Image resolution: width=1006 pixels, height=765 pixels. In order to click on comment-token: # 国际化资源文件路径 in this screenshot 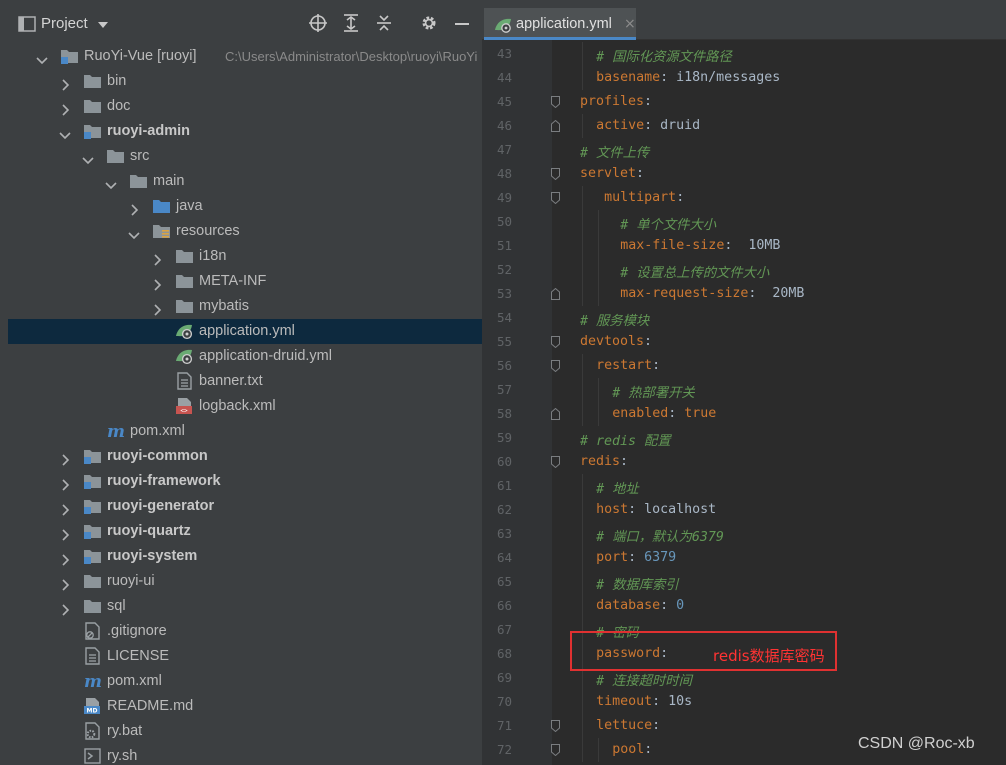, I will do `click(664, 57)`.